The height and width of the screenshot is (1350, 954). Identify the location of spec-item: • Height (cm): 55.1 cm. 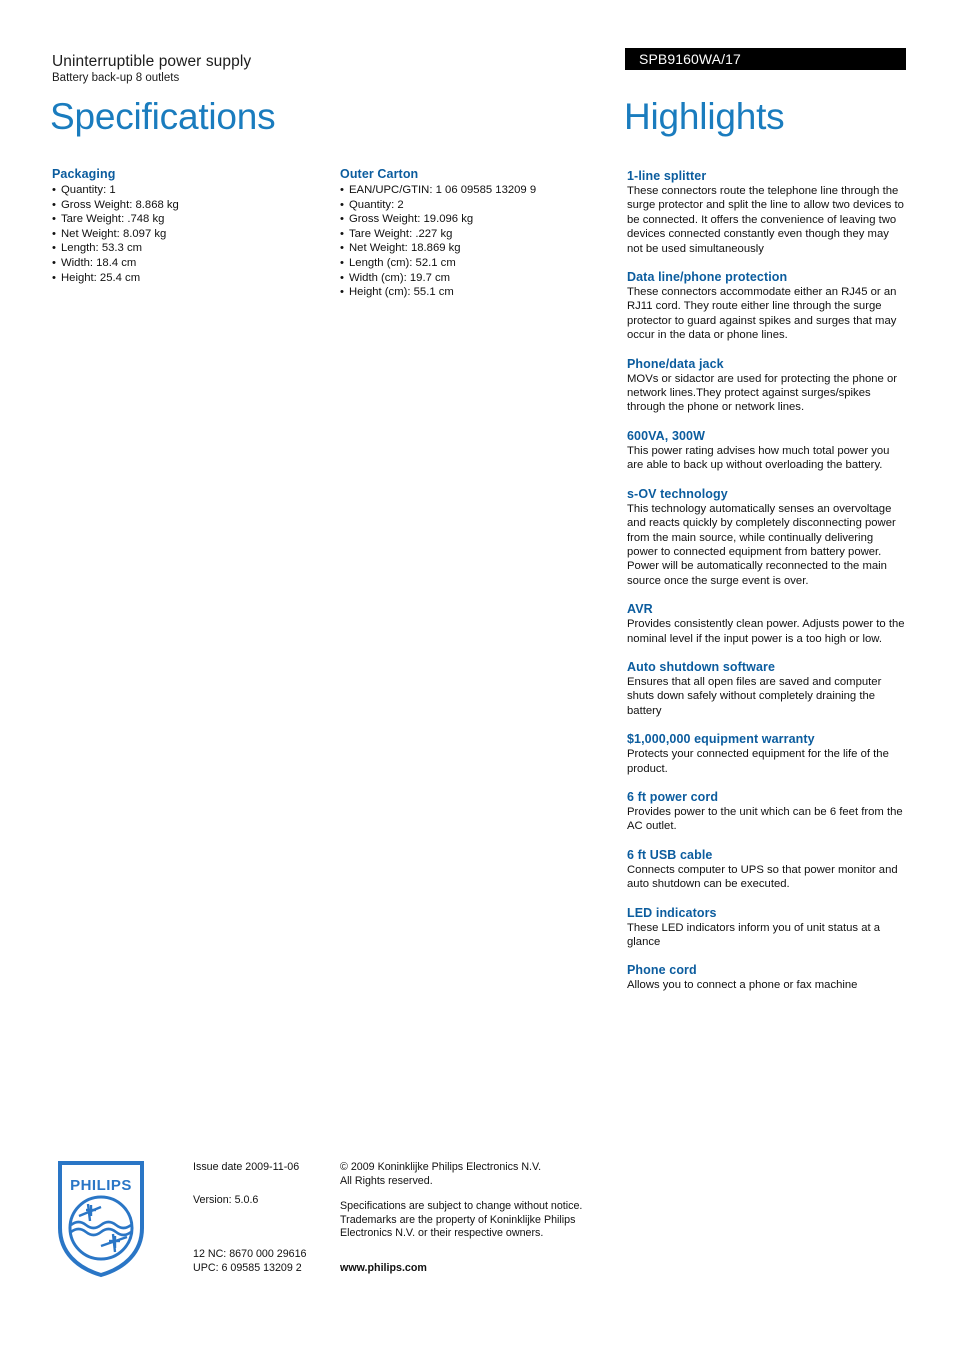
(467, 292).